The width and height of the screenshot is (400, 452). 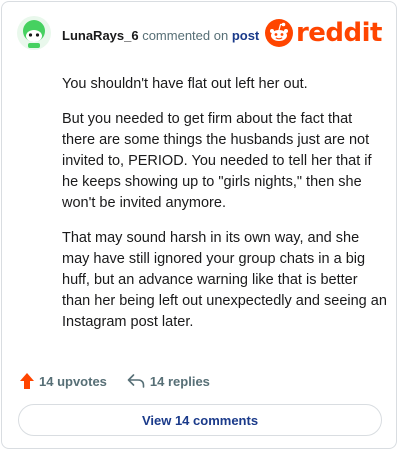 What do you see at coordinates (136, 381) in the screenshot?
I see `reply-arrow-icon` at bounding box center [136, 381].